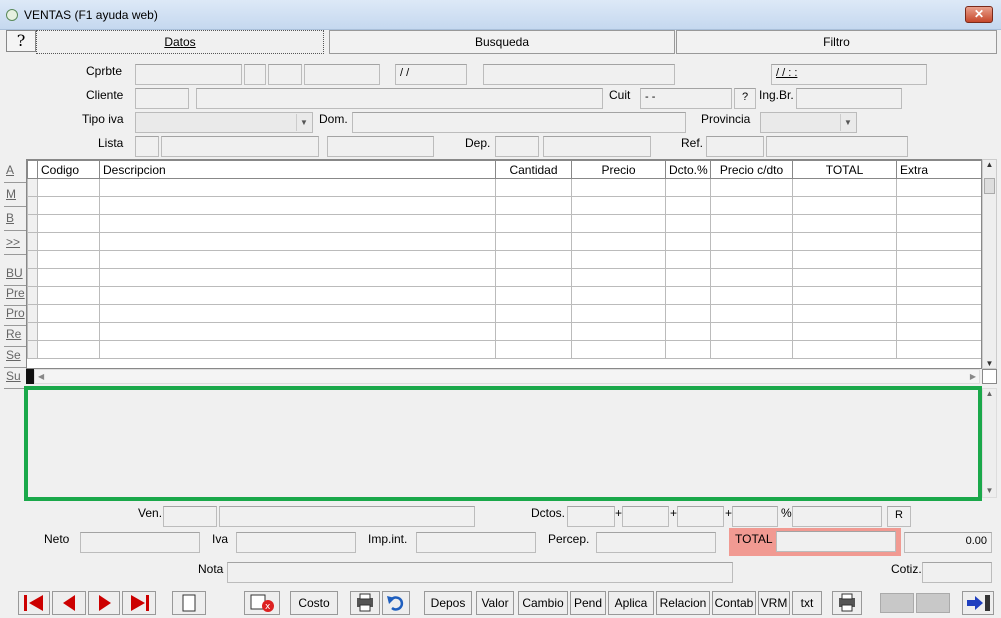 Image resolution: width=1001 pixels, height=618 pixels. I want to click on scroll-up-icon: ▲, so click(989, 393).